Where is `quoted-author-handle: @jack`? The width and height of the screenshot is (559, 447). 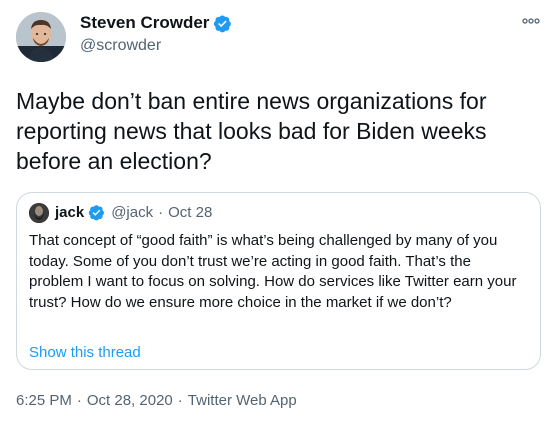 quoted-author-handle: @jack is located at coordinates (132, 212).